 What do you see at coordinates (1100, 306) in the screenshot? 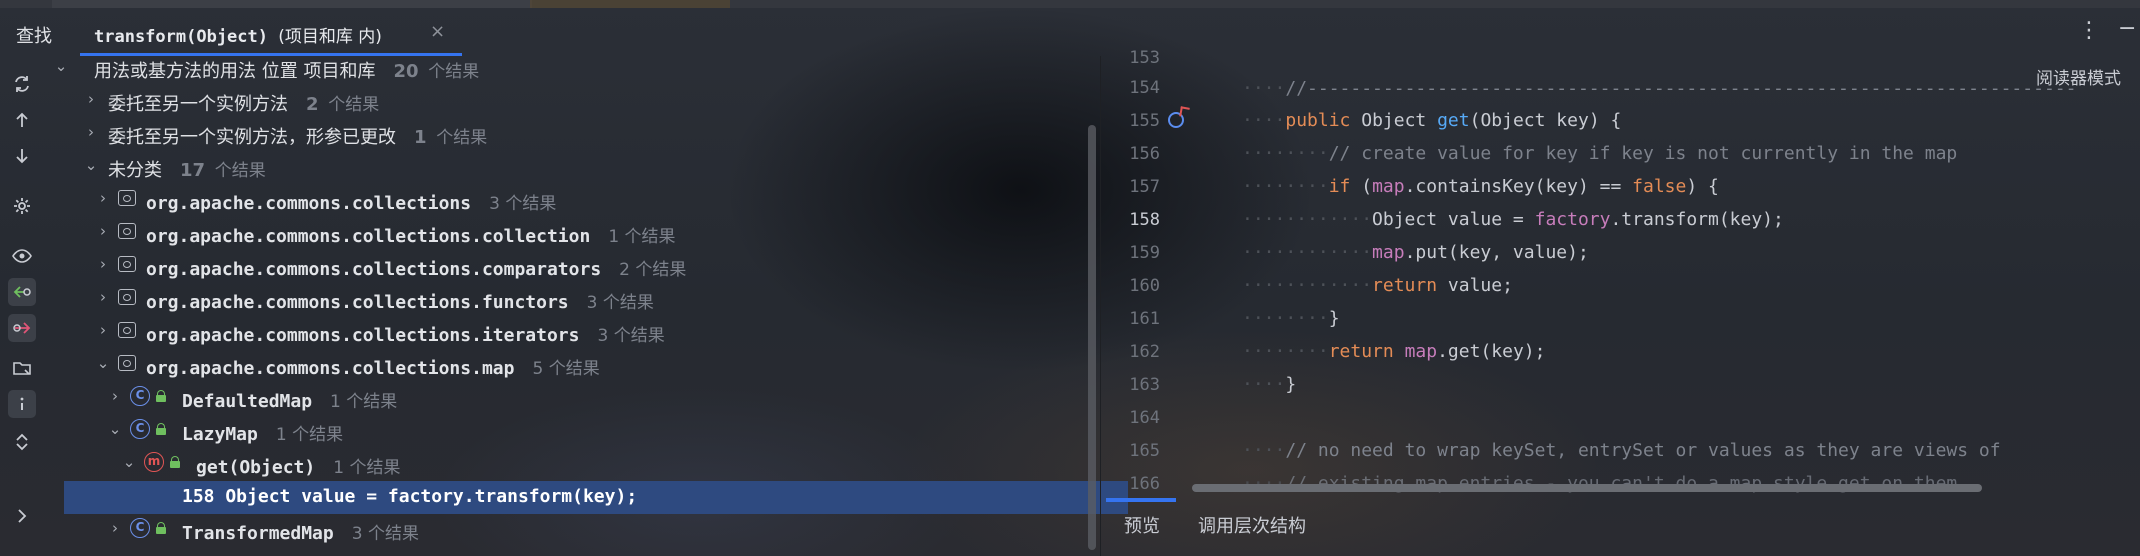
I see `panel-splitter` at bounding box center [1100, 306].